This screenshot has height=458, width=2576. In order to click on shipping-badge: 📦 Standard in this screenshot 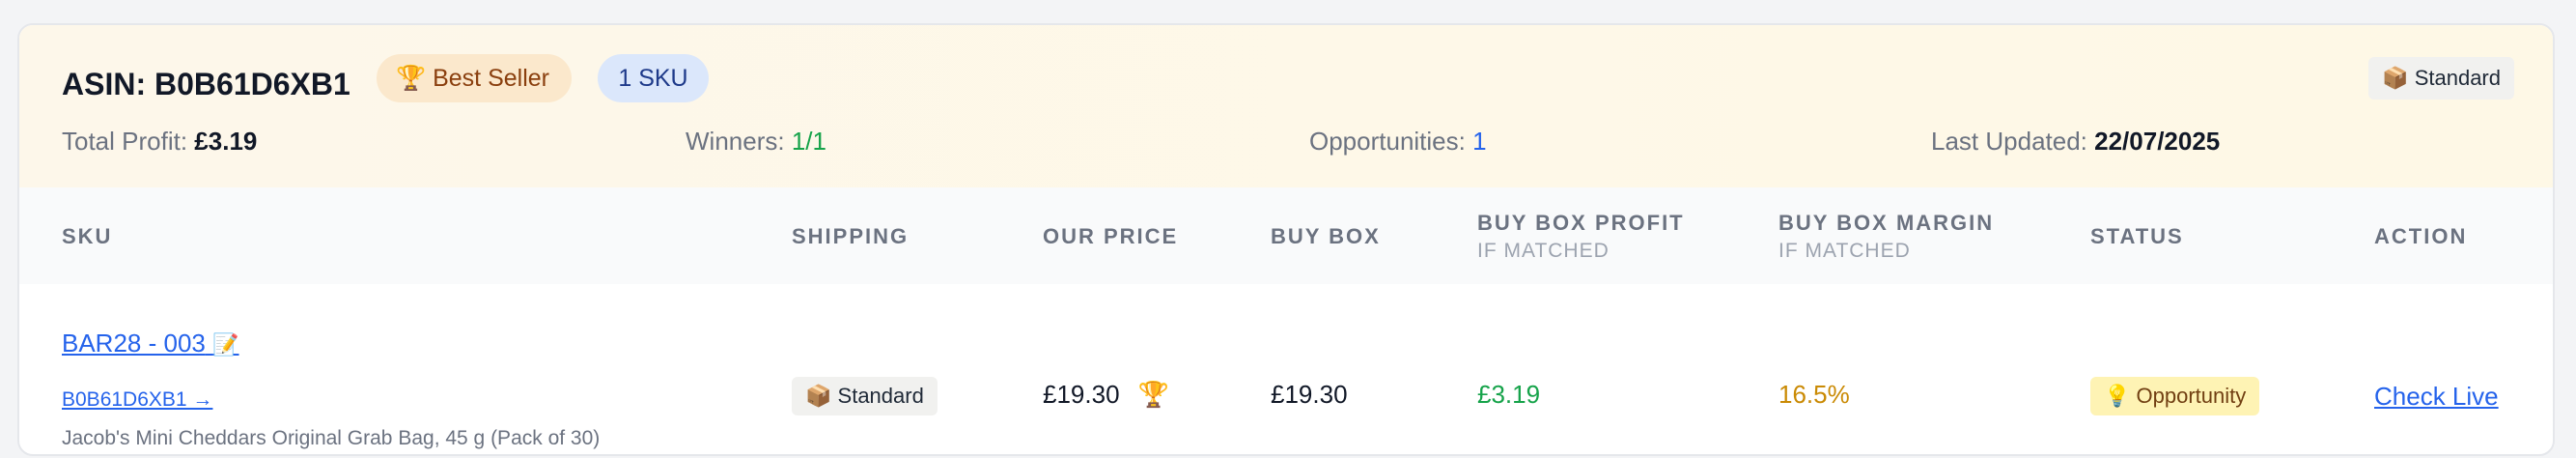, I will do `click(865, 396)`.